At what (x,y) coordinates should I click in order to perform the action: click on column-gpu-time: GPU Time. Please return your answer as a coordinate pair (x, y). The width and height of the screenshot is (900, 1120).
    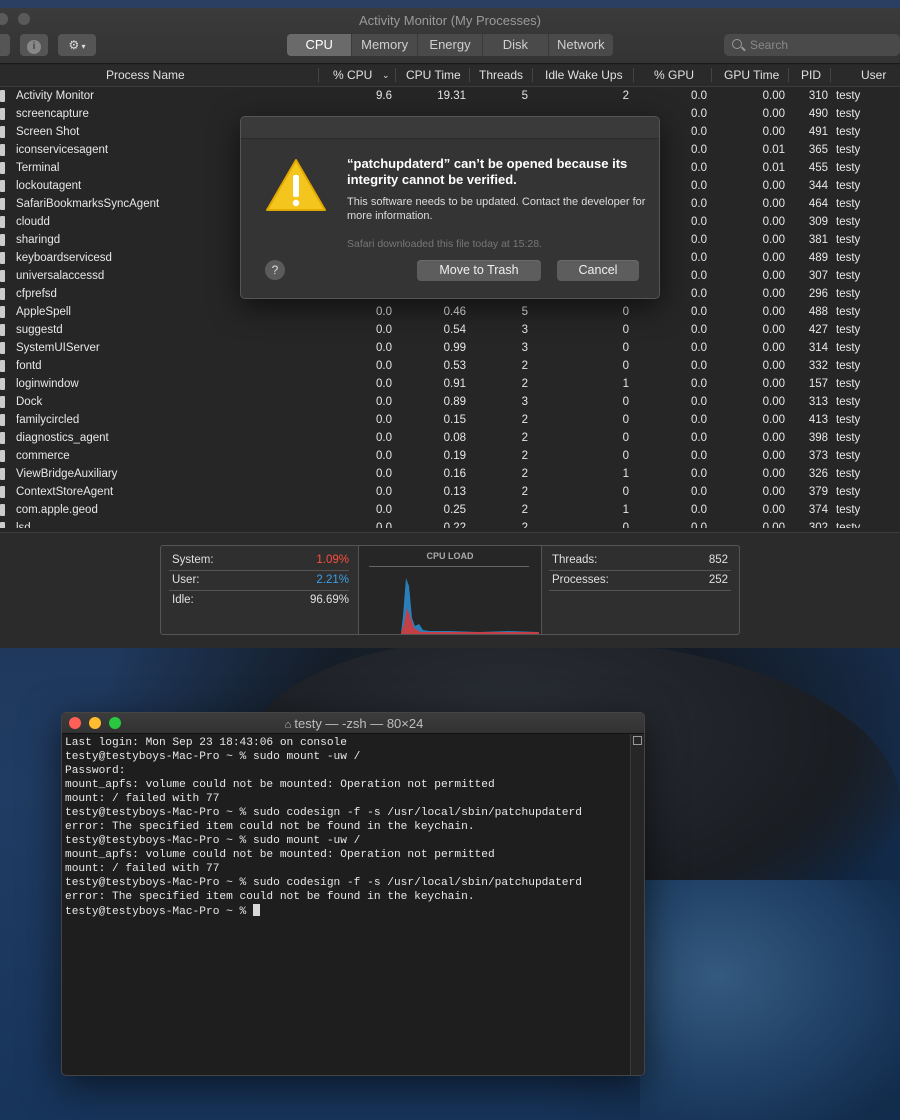
    Looking at the image, I should click on (751, 75).